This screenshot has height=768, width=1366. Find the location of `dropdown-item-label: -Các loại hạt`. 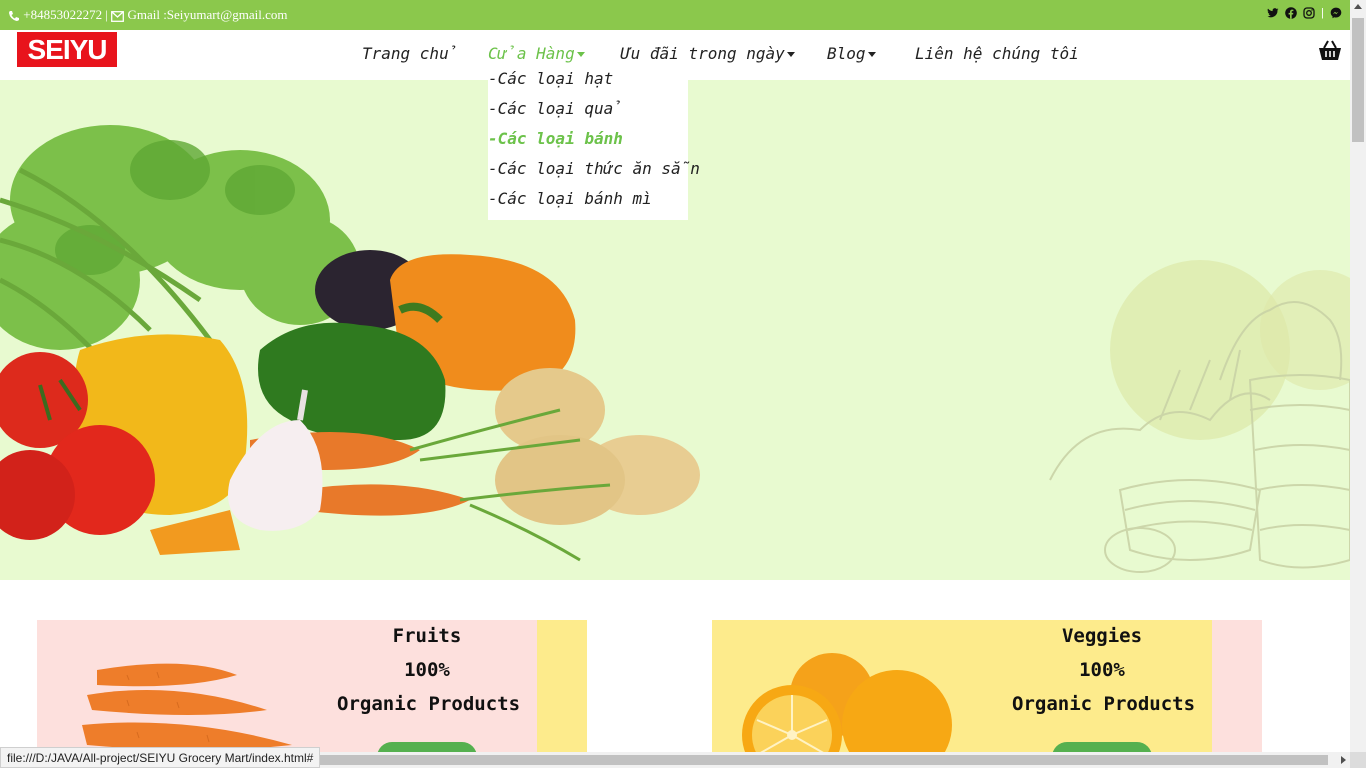

dropdown-item-label: -Các loại hạt is located at coordinates (551, 78).